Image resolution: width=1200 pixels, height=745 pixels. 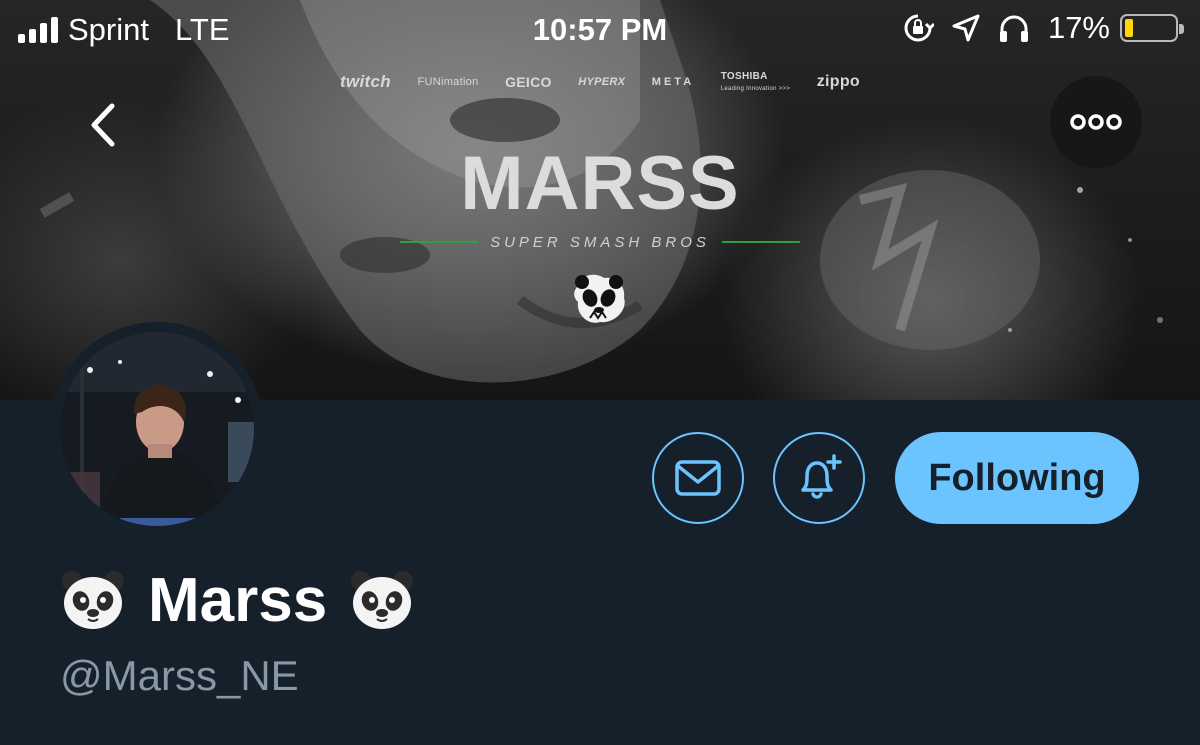 I want to click on display-name-text: Marss, so click(x=238, y=600).